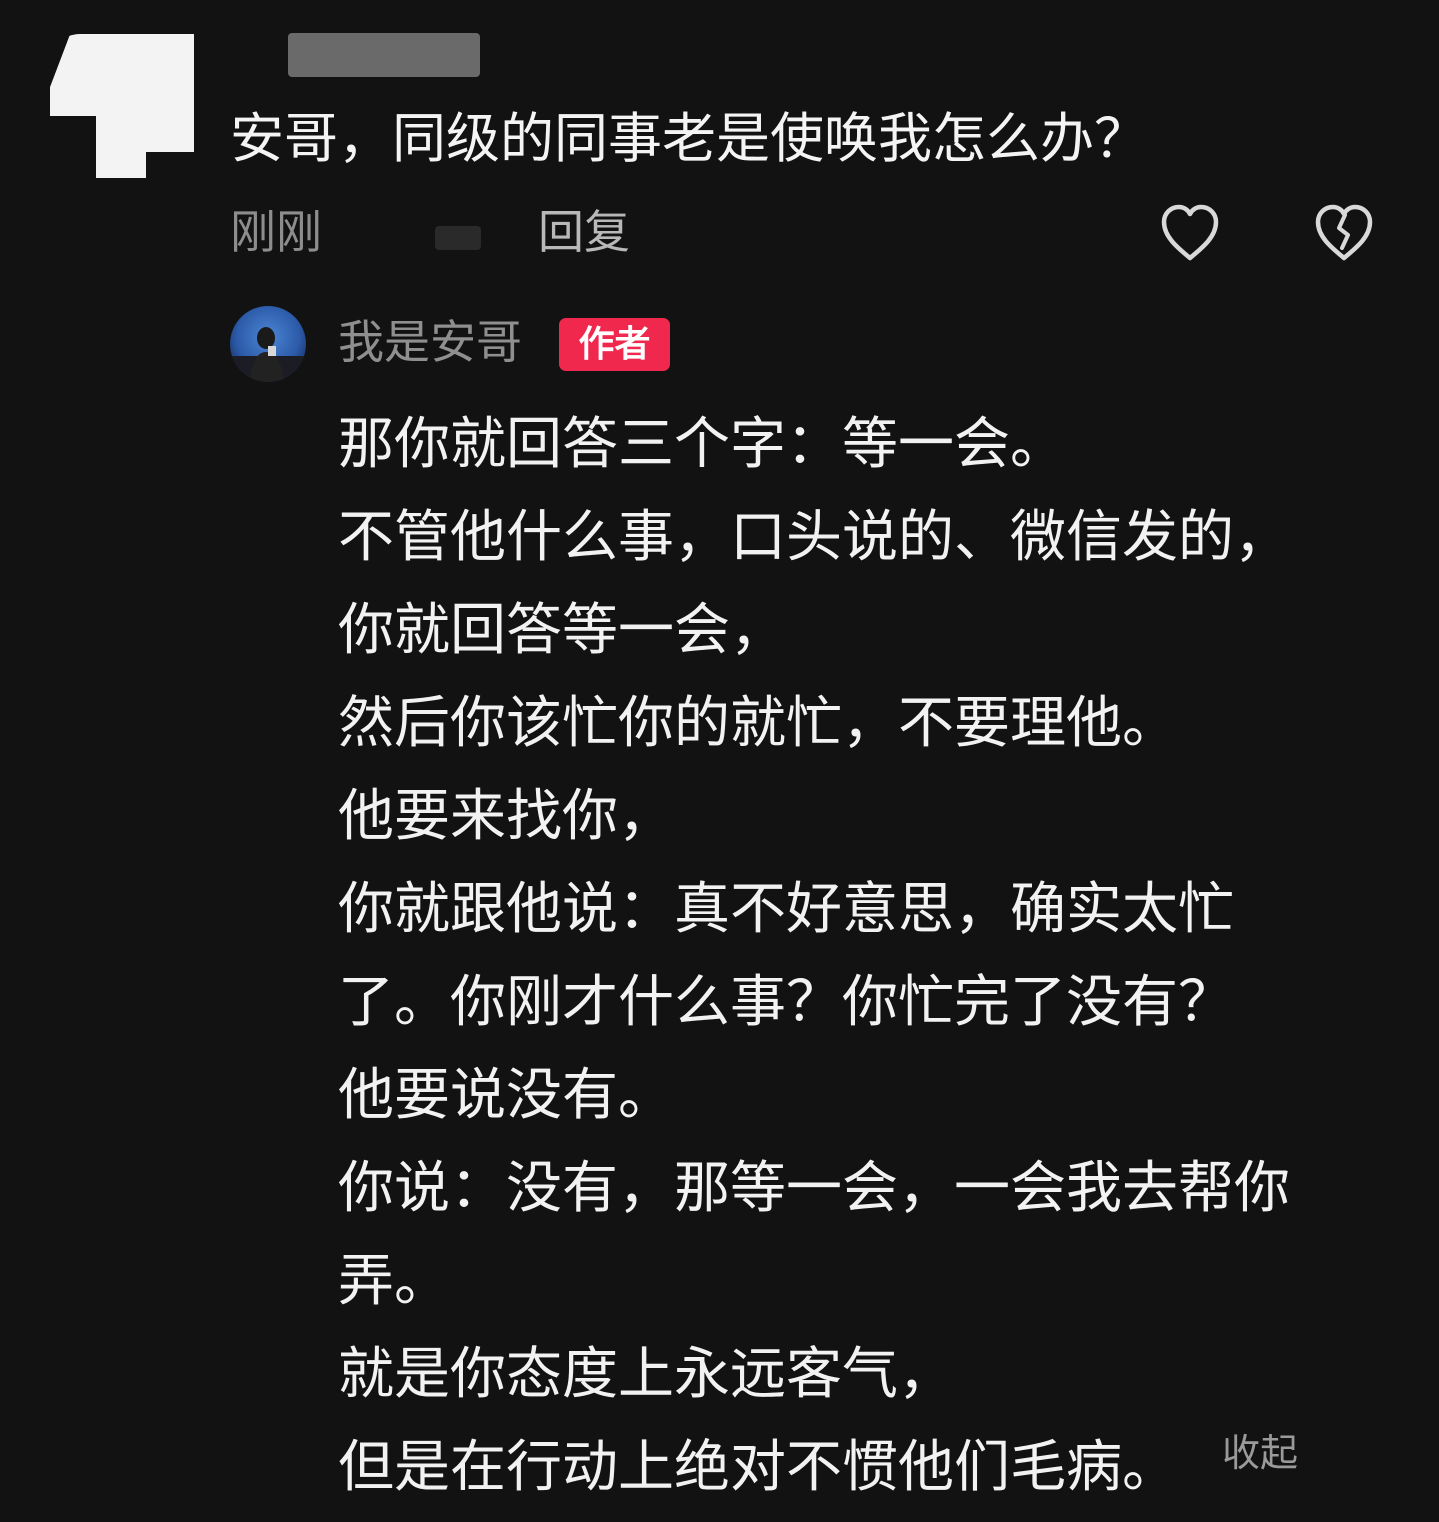 The image size is (1439, 1522). Describe the element at coordinates (702, 444) in the screenshot. I see `reply-line: 那你就回答三个字：等一会。` at that location.